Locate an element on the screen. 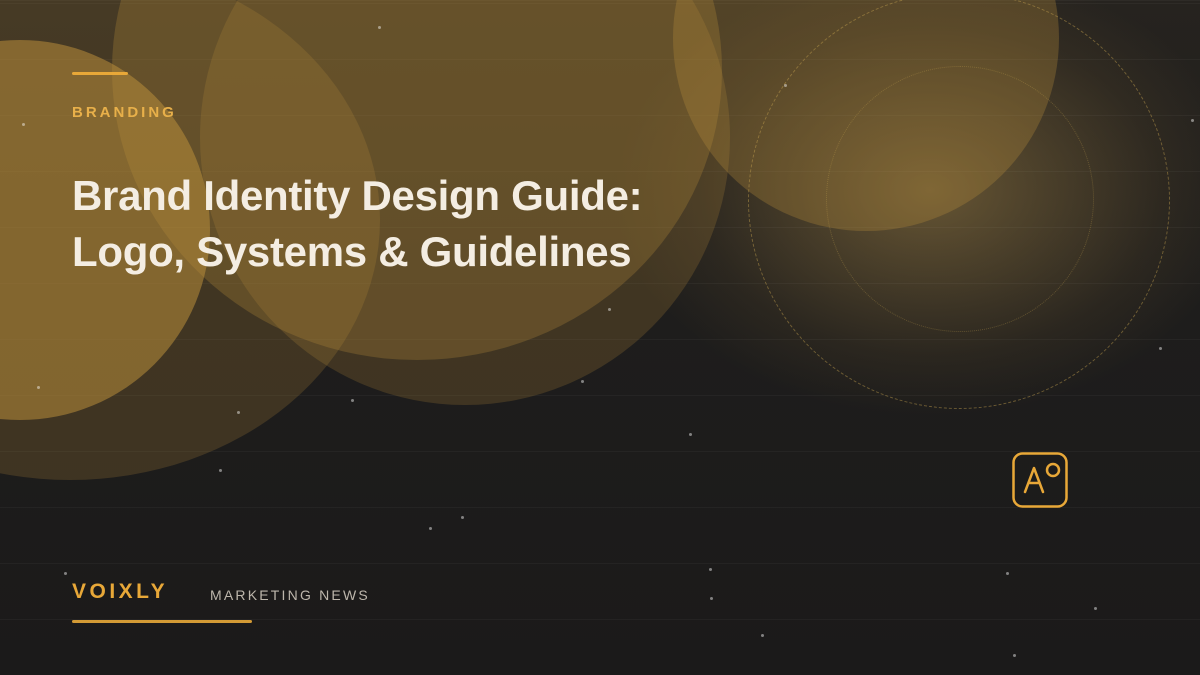  title-line-2: Logo, Systems & Guidelines is located at coordinates (352, 251).